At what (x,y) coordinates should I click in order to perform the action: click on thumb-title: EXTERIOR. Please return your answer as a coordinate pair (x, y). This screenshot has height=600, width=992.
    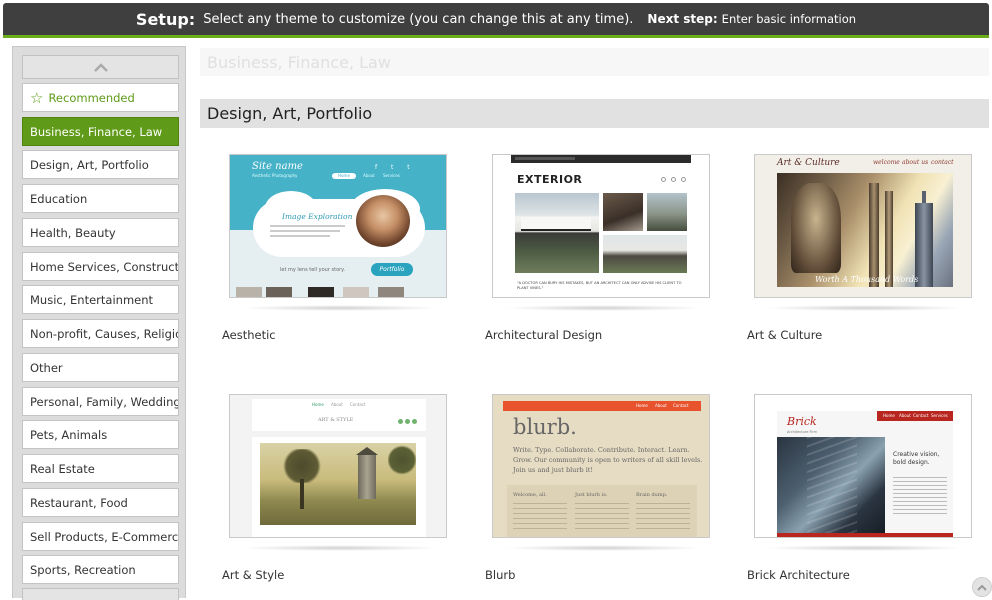
    Looking at the image, I should click on (550, 179).